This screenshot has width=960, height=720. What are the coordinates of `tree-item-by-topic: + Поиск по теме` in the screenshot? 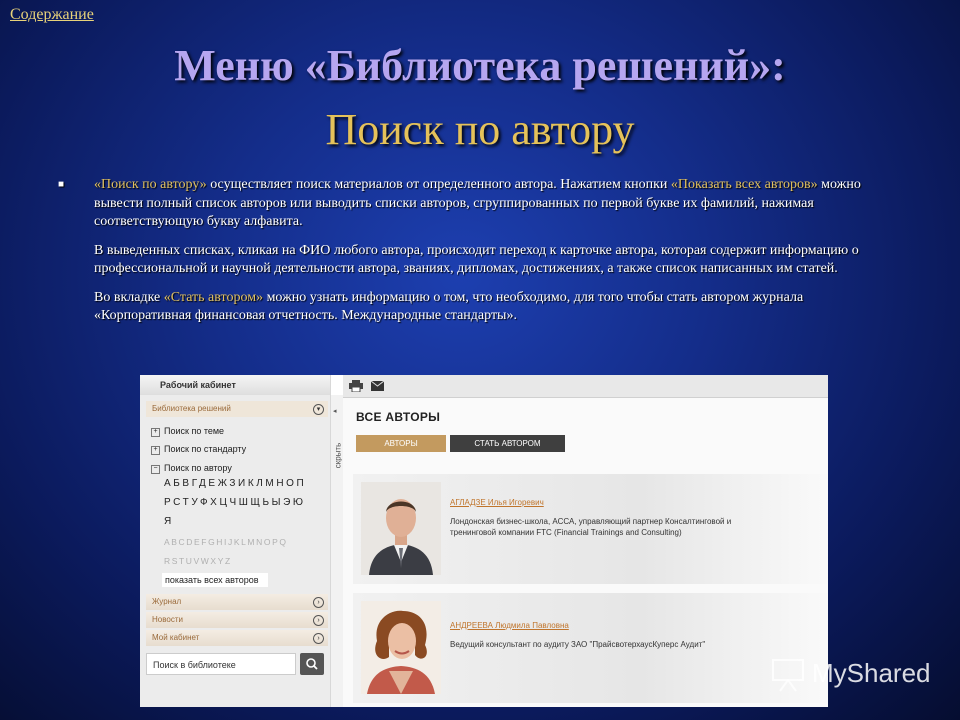 It's located at (187, 431).